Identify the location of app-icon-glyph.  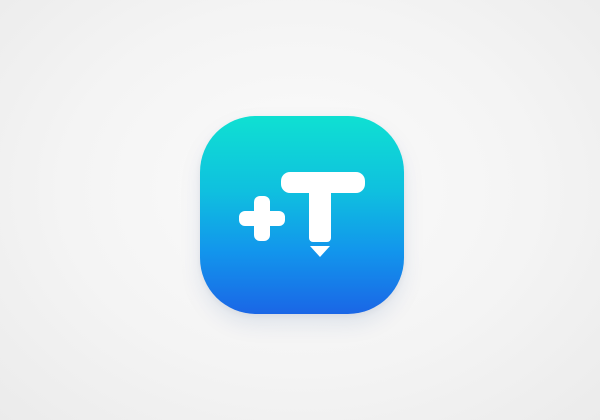
(302, 214).